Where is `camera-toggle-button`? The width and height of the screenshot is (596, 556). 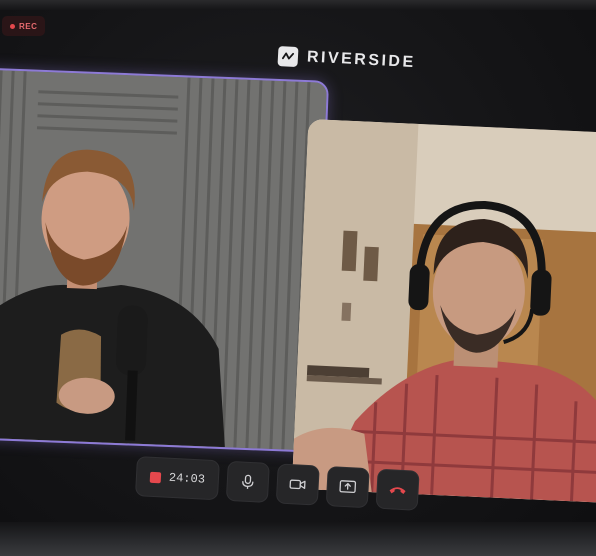 camera-toggle-button is located at coordinates (297, 484).